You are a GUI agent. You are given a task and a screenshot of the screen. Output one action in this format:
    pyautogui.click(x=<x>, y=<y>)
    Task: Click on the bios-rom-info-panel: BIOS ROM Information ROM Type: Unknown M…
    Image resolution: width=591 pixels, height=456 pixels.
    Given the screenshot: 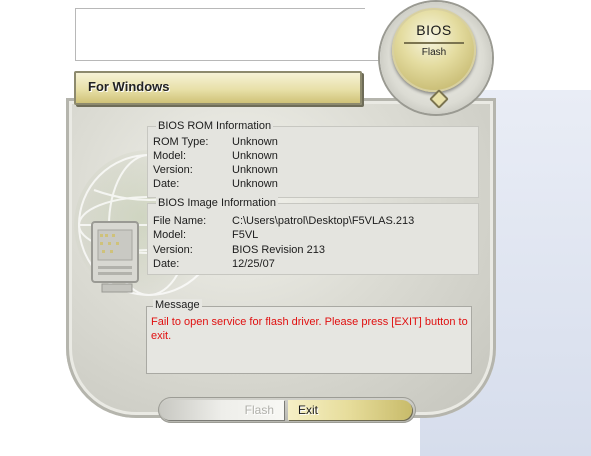 What is the action you would take?
    pyautogui.click(x=313, y=159)
    